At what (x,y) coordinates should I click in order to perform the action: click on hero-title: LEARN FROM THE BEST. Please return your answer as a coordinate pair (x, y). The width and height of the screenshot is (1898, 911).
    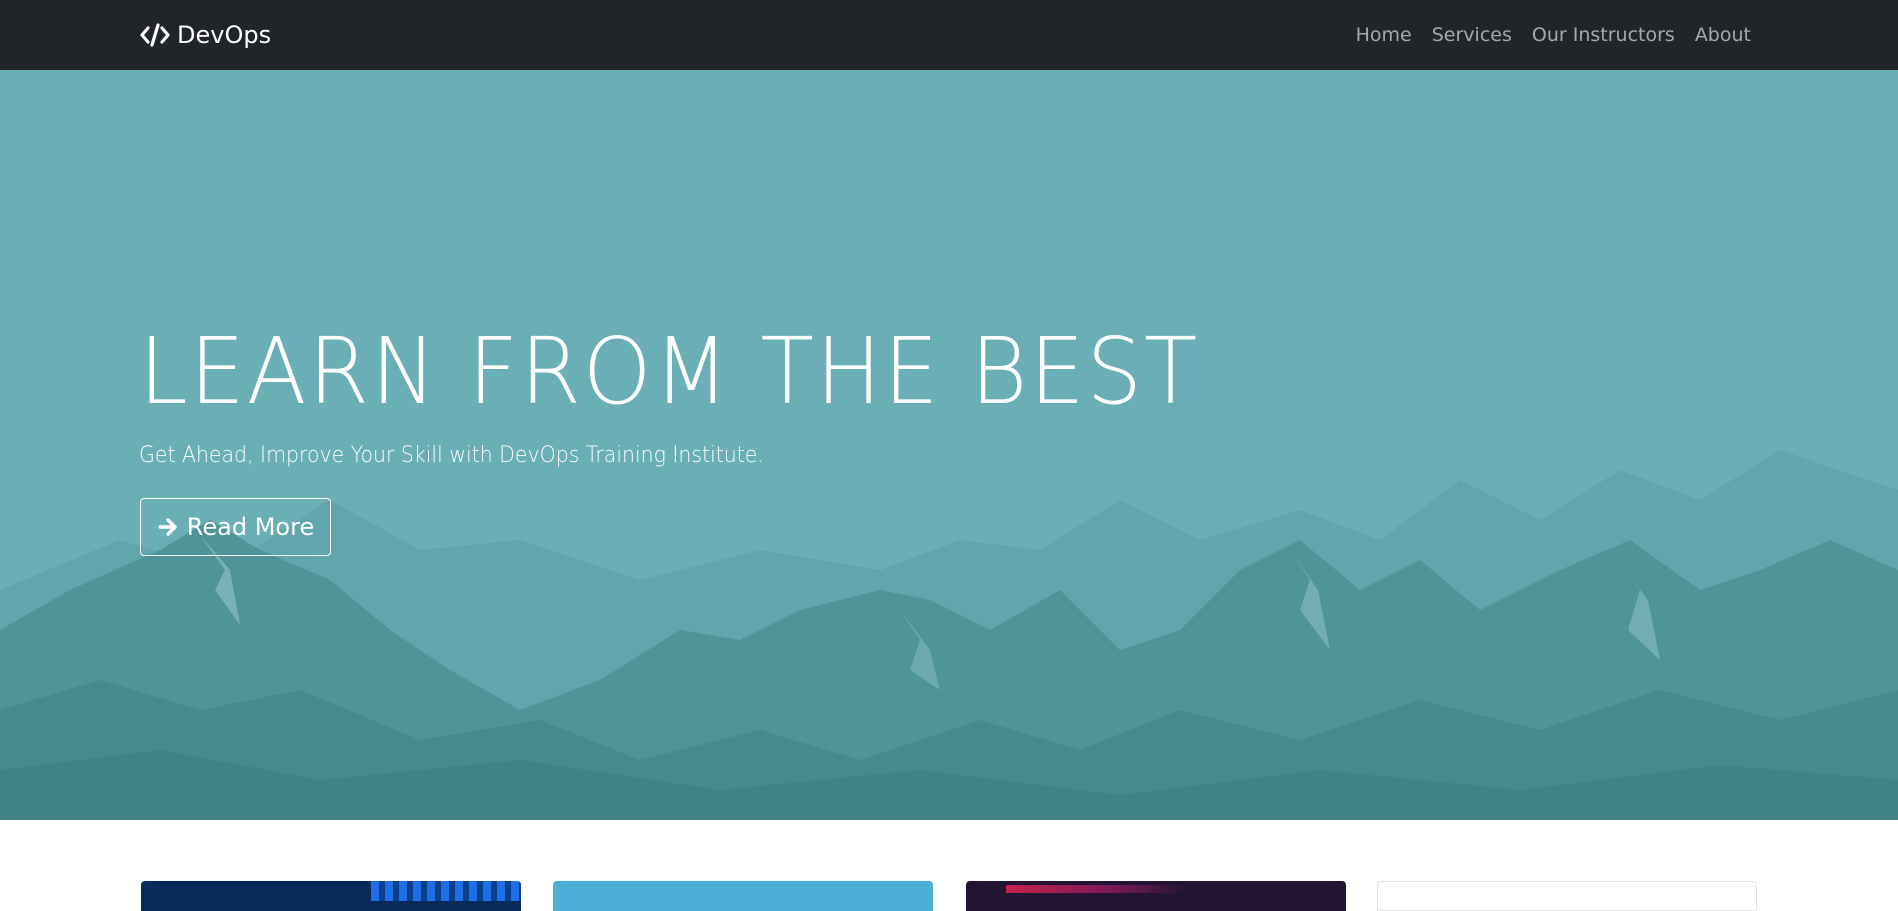
    Looking at the image, I should click on (669, 371).